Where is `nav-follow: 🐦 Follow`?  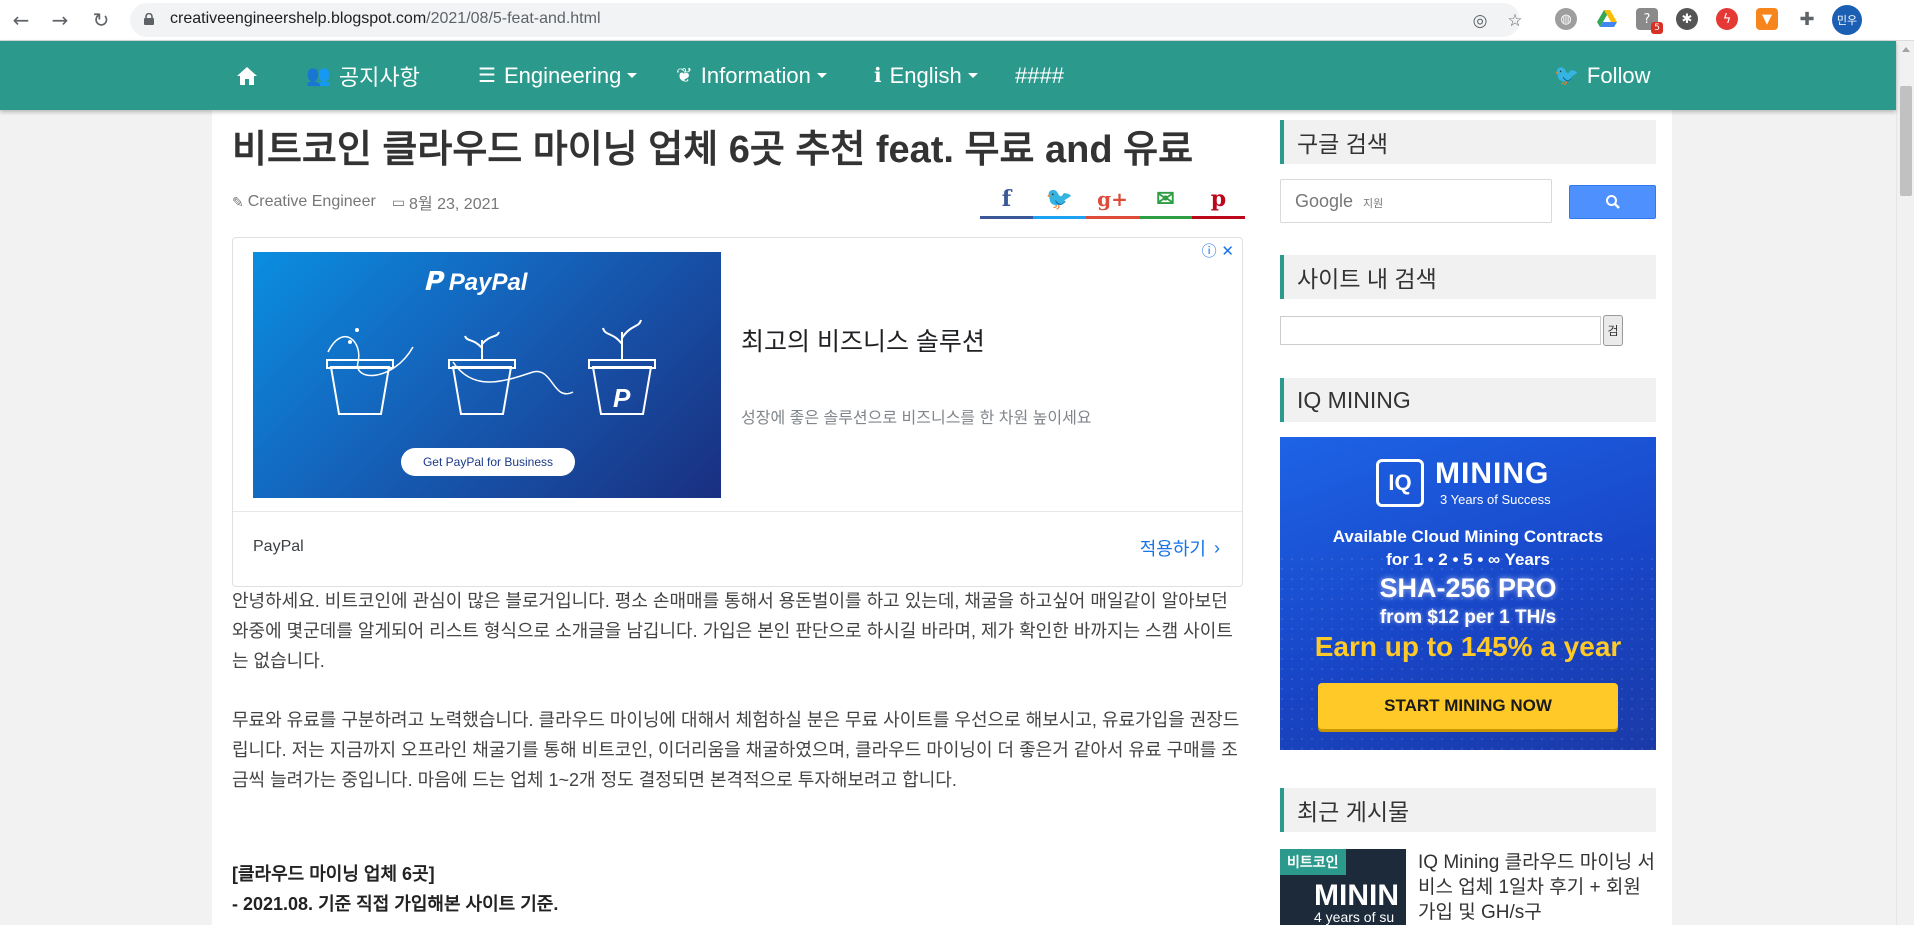 nav-follow: 🐦 Follow is located at coordinates (1602, 75).